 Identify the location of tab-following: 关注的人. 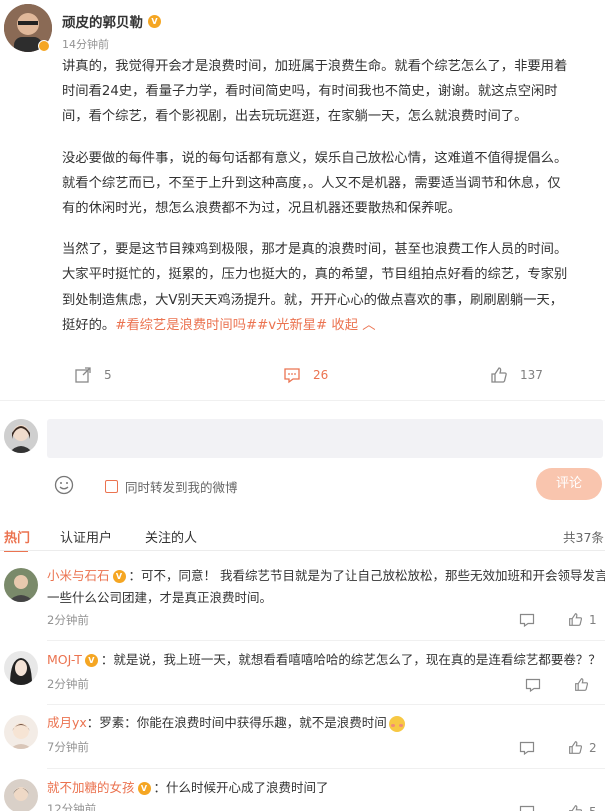
(171, 536).